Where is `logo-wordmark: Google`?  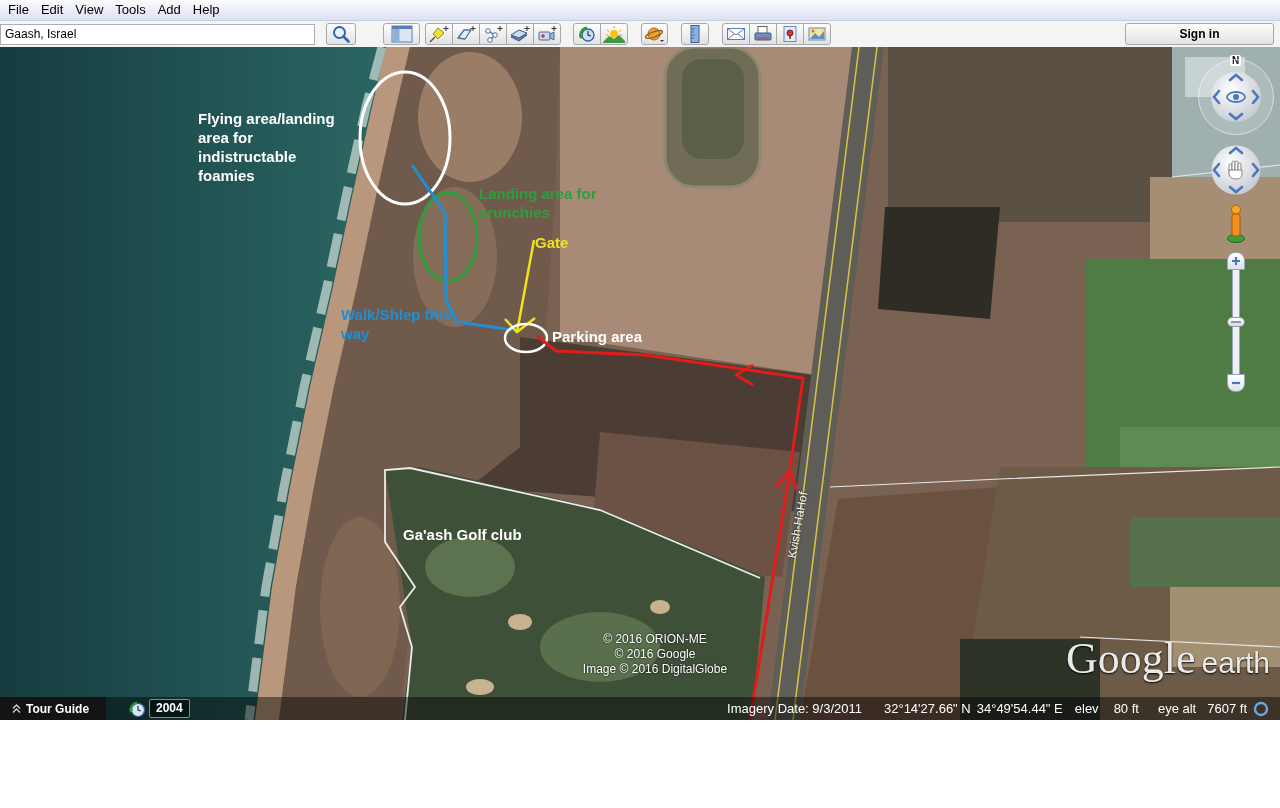
logo-wordmark: Google is located at coordinates (1131, 659).